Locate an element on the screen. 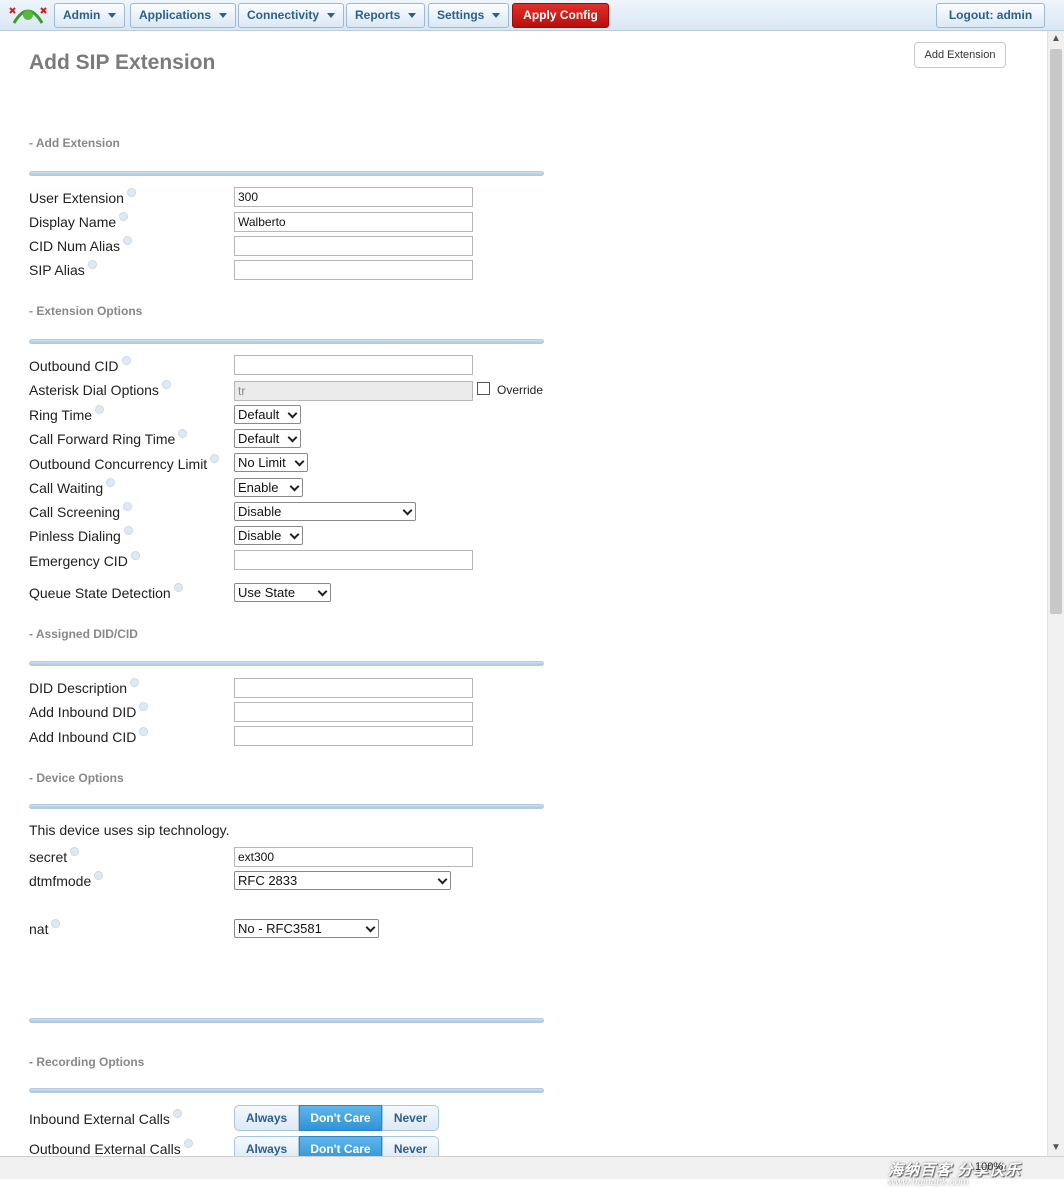 This screenshot has height=1188, width=1064. override-label: Override is located at coordinates (520, 390).